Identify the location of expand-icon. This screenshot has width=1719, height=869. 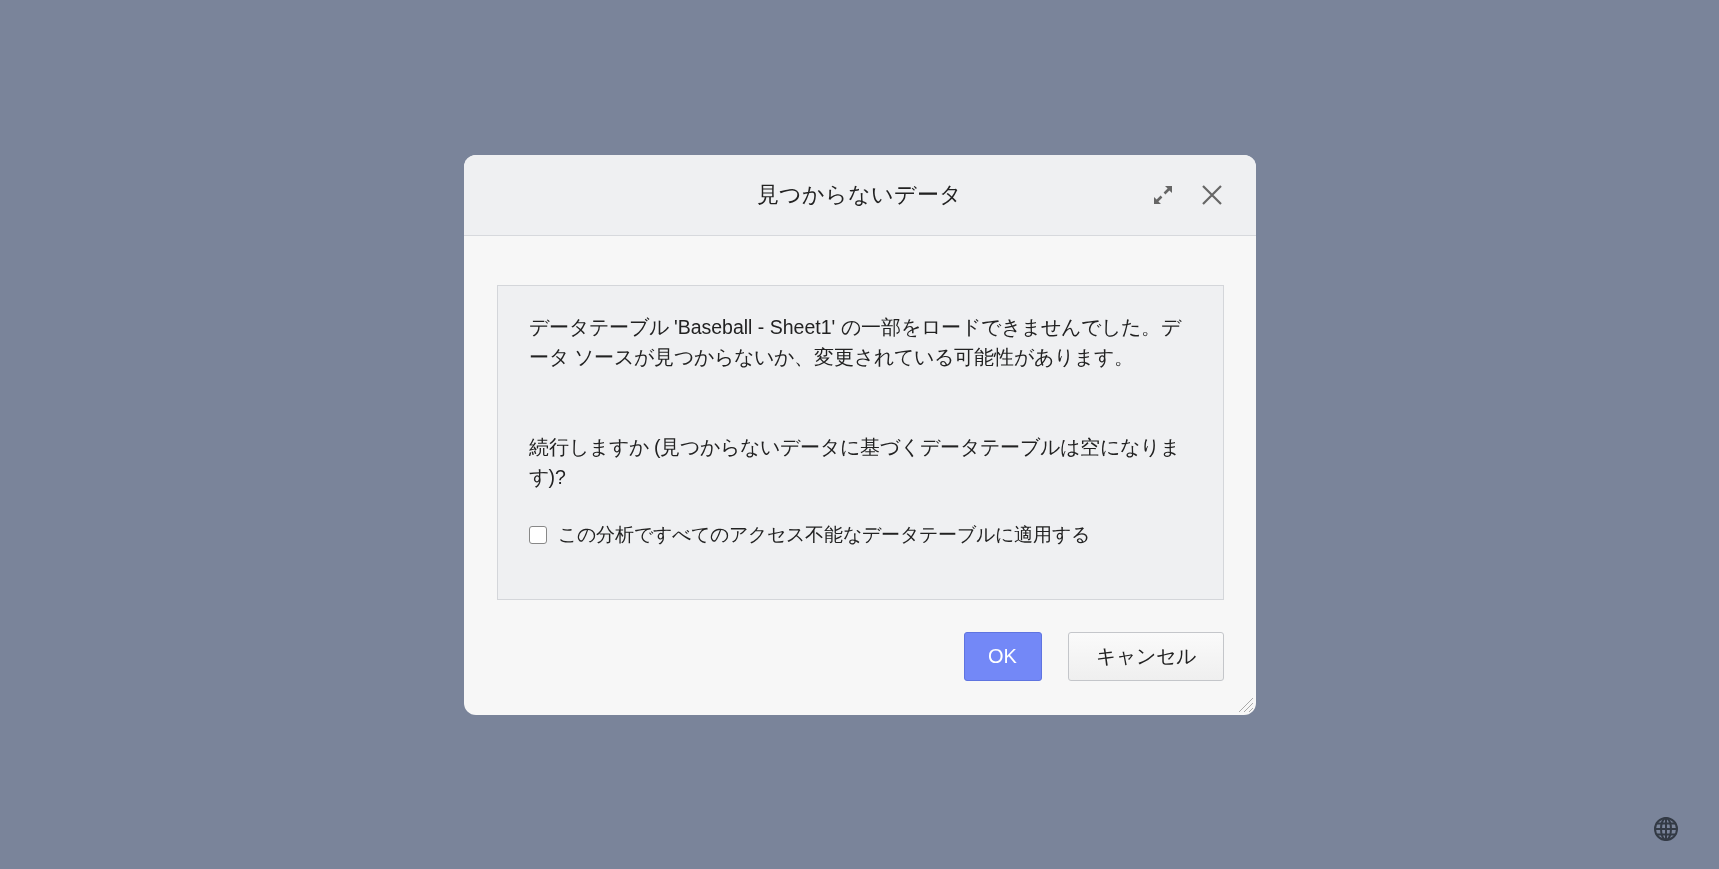
(1162, 195).